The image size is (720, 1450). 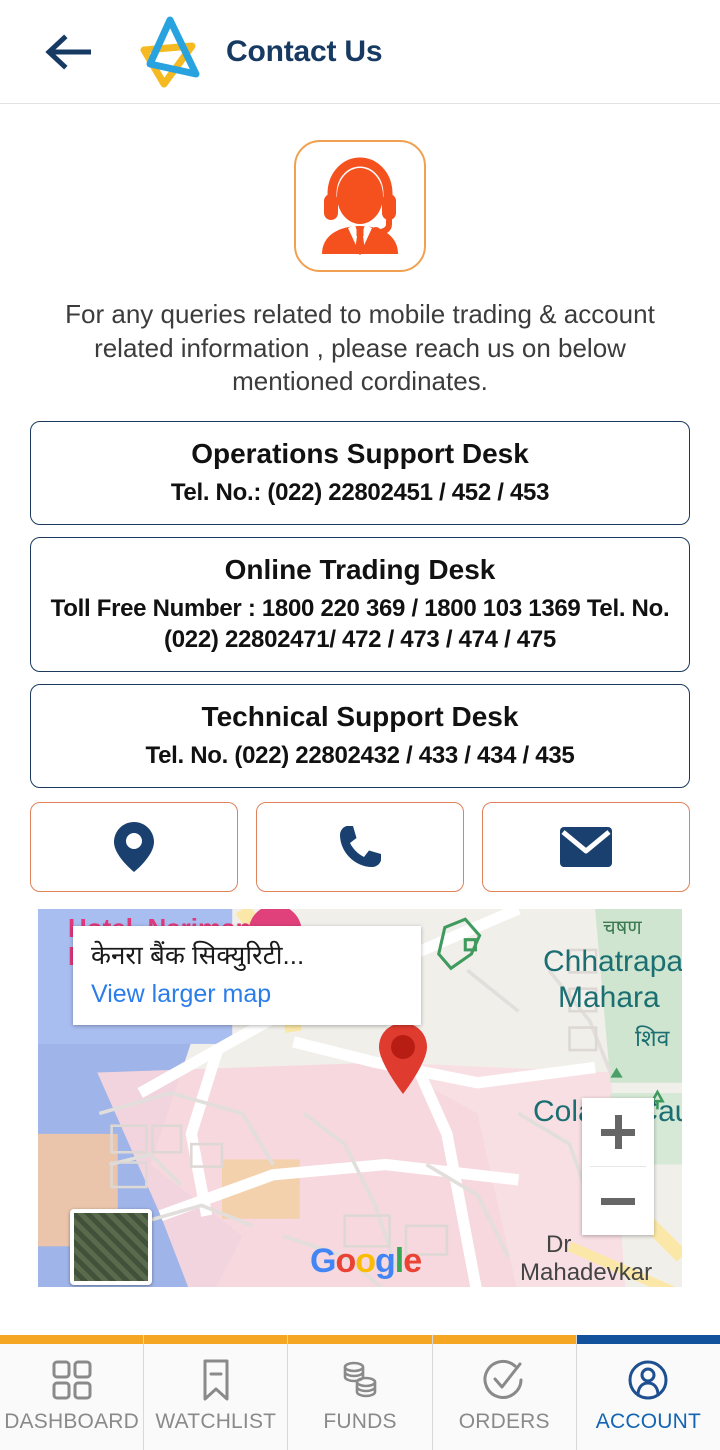 I want to click on call-button, so click(x=360, y=847).